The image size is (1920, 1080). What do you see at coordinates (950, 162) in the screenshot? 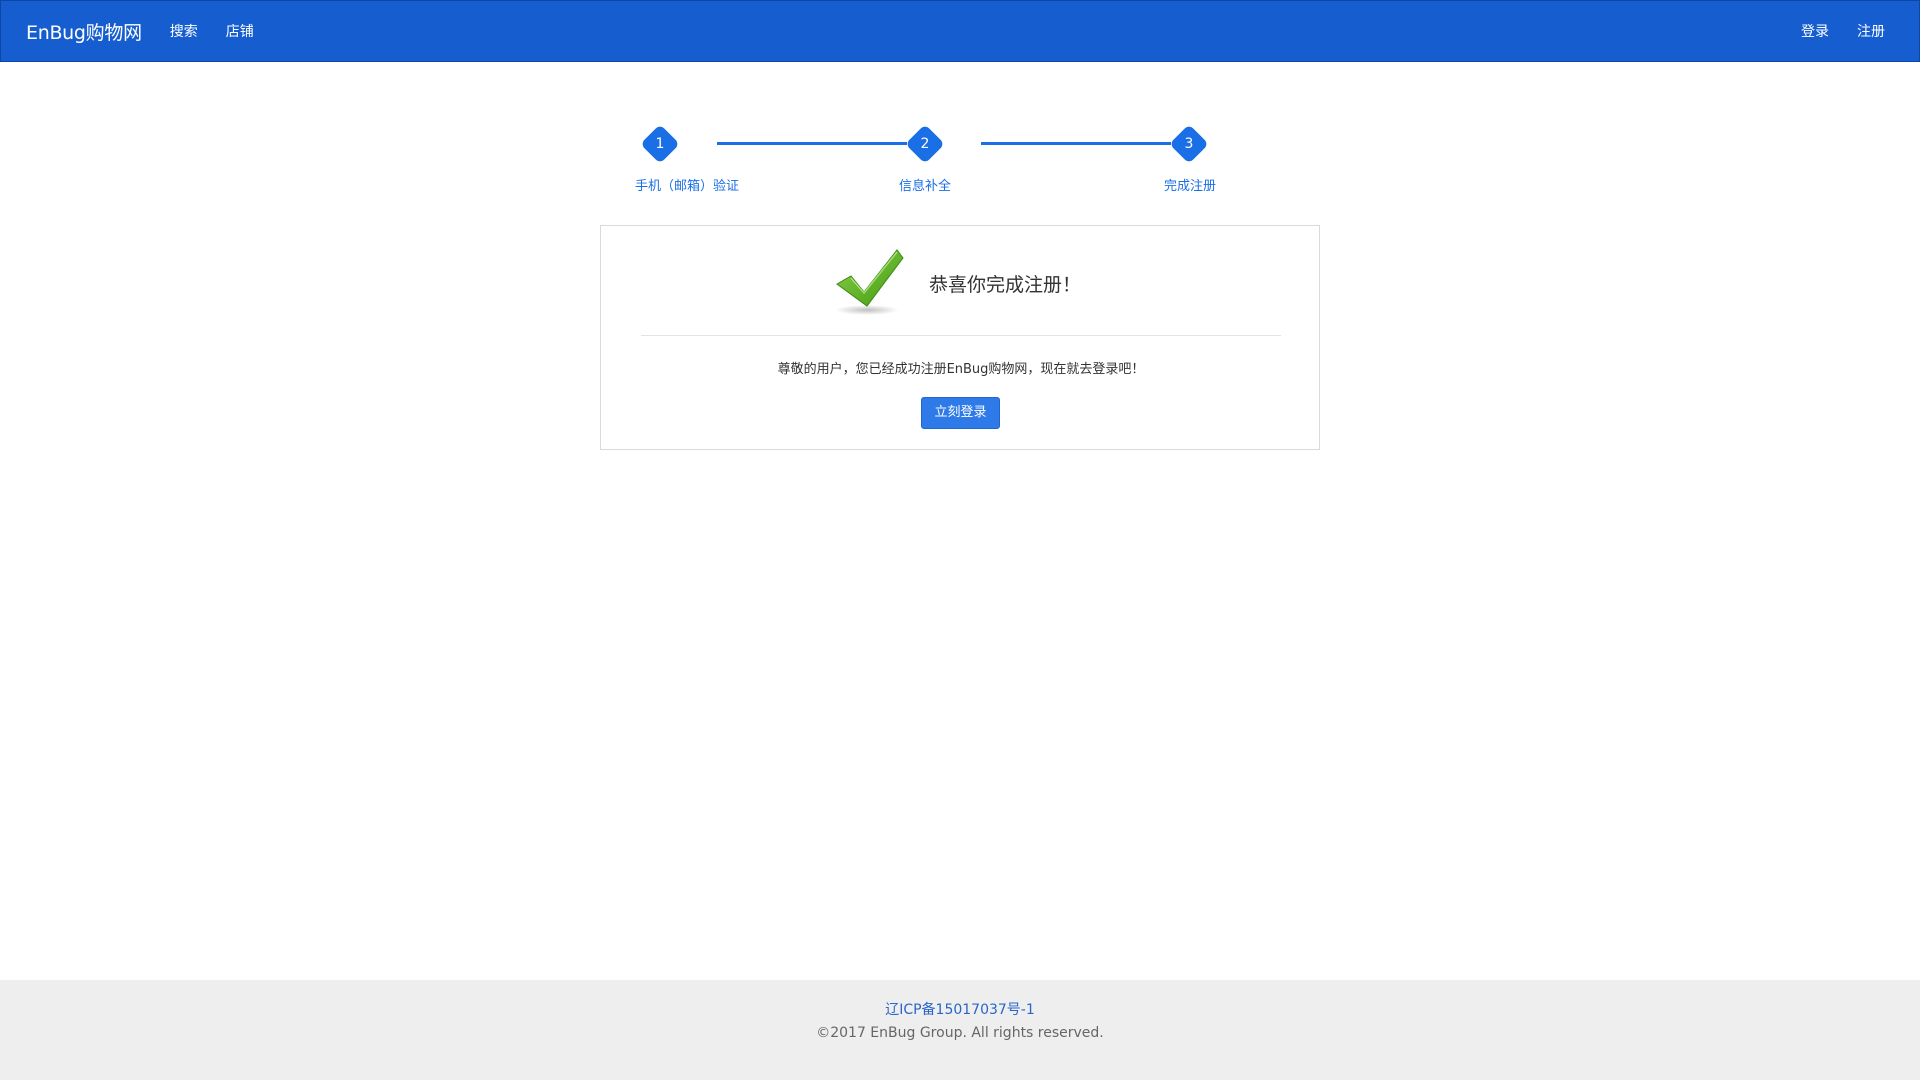
I see `registration-steps: 1 手机（邮箱）验证 2 信息补全 3 完成注册` at bounding box center [950, 162].